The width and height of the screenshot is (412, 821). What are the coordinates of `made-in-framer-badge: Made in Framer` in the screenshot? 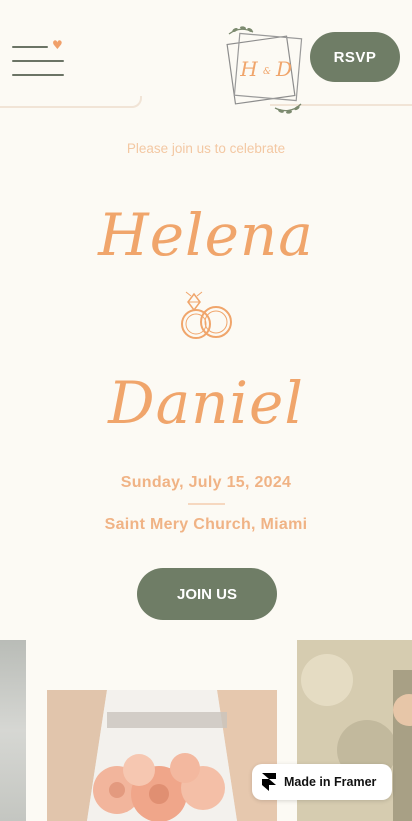 It's located at (322, 782).